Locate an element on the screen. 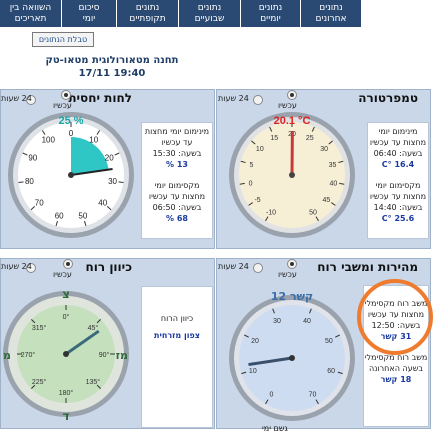 This screenshot has height=433, width=446. tab-compare-dates: השוואה בין תאריכים is located at coordinates (31, 13).